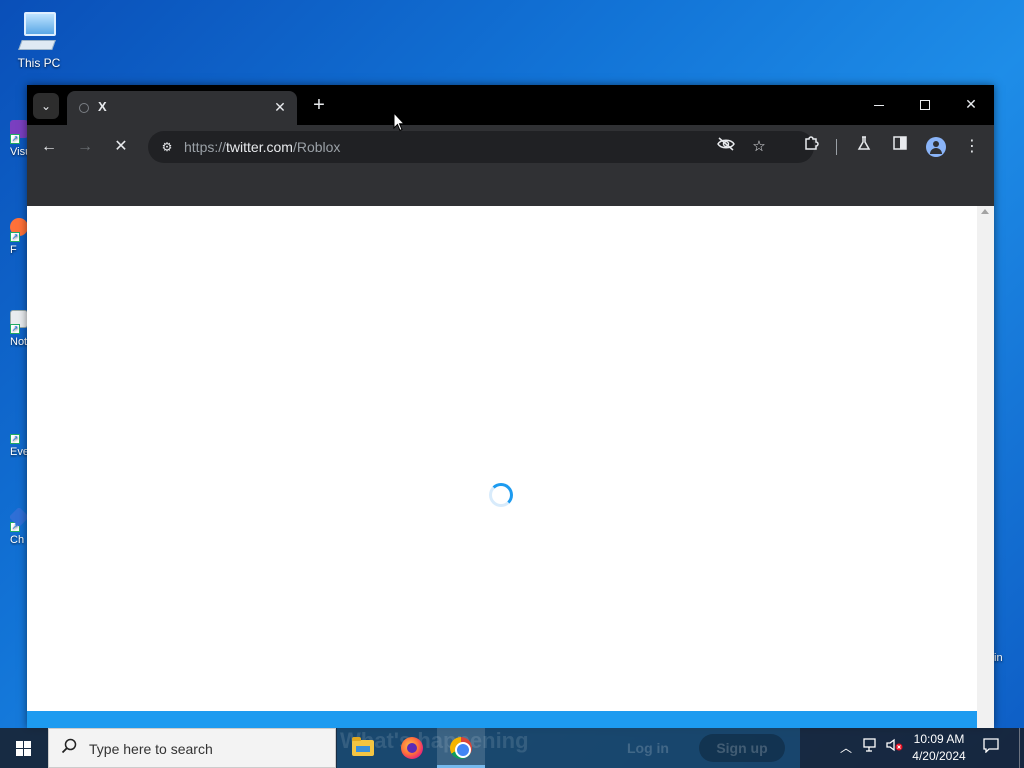  Describe the element at coordinates (871, 748) in the screenshot. I see `network-icon` at that location.